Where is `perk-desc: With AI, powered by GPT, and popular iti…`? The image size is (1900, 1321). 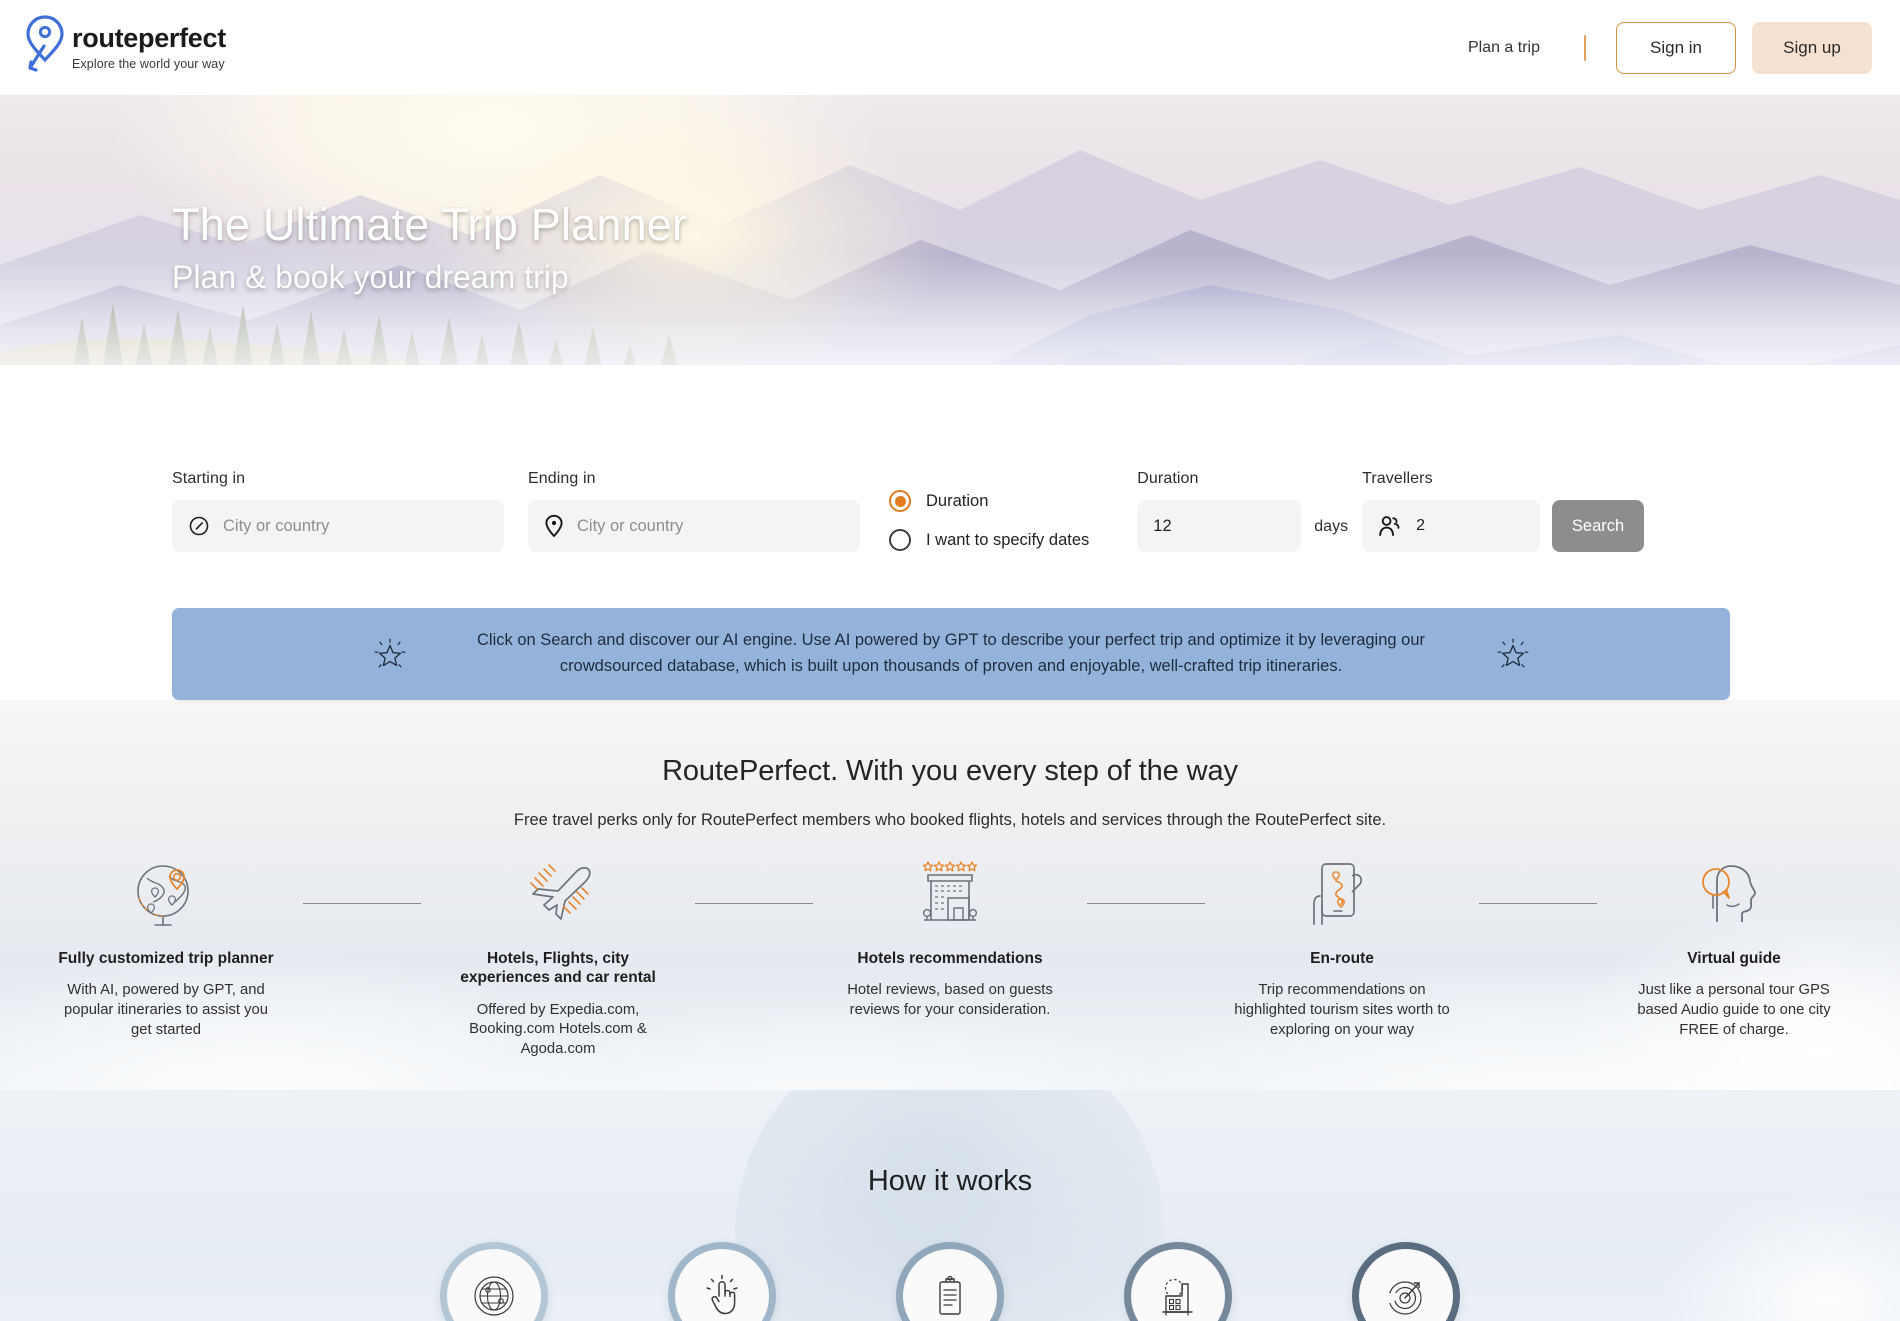
perk-desc: With AI, powered by GPT, and popular iti… is located at coordinates (166, 1010).